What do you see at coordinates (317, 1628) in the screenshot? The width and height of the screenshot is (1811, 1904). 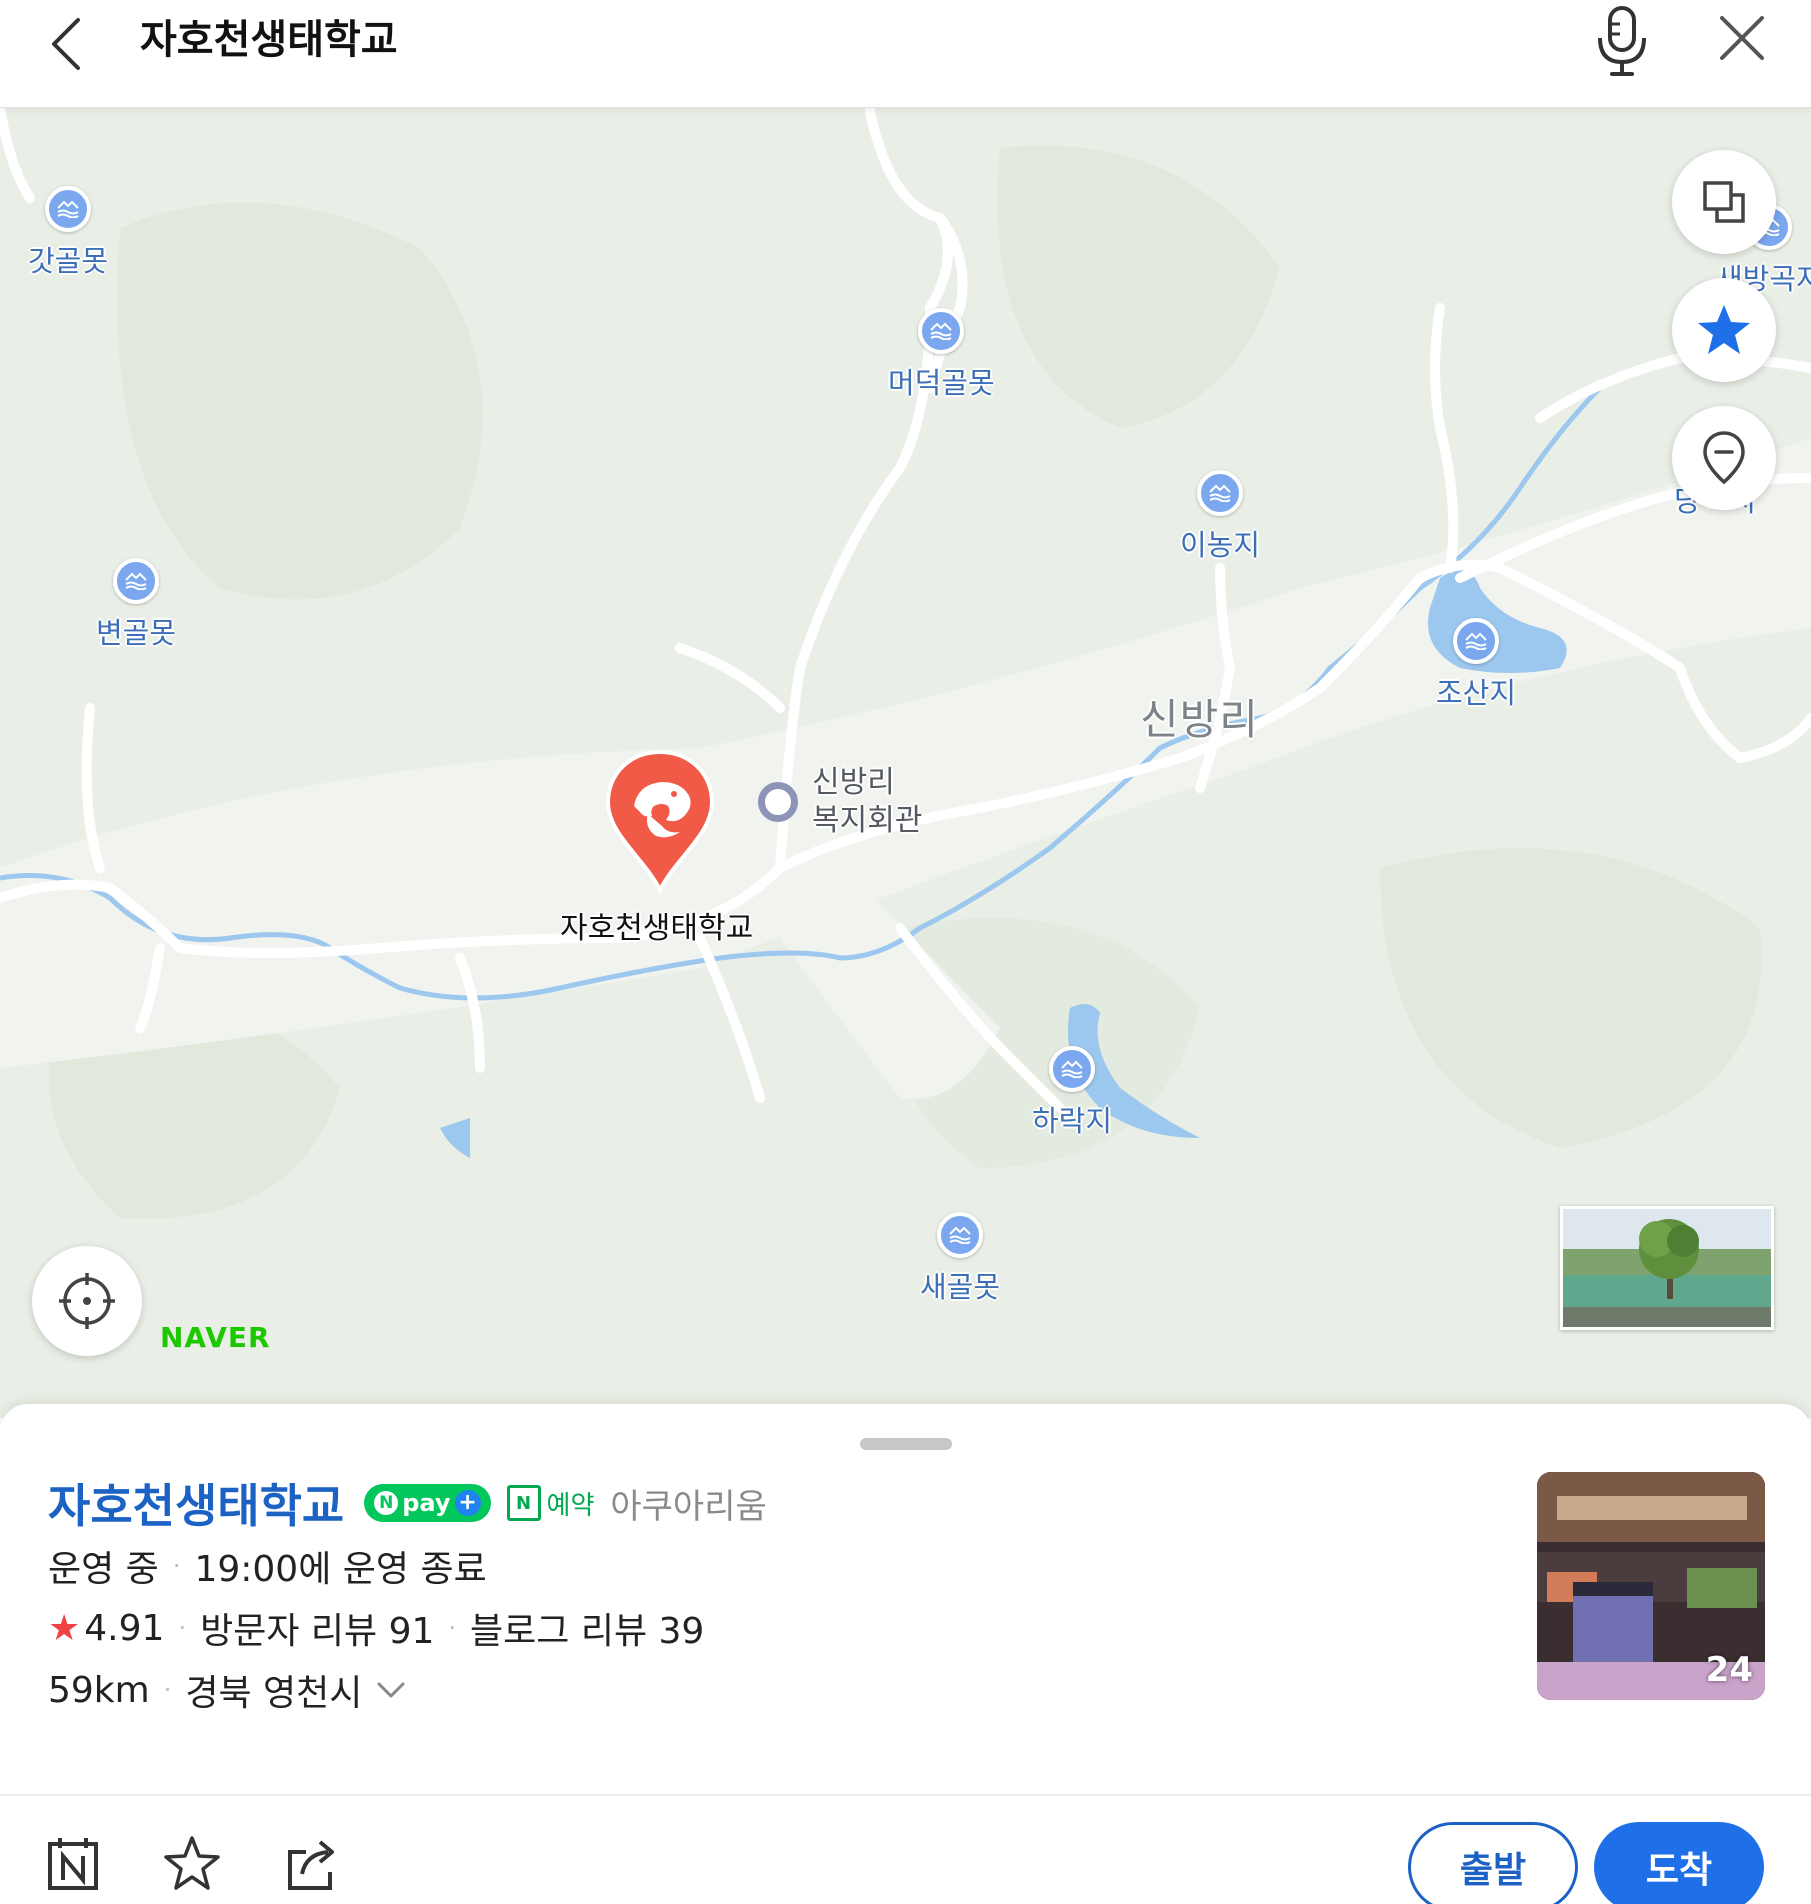 I see `visitor-reviews: 방문자 리뷰 91` at bounding box center [317, 1628].